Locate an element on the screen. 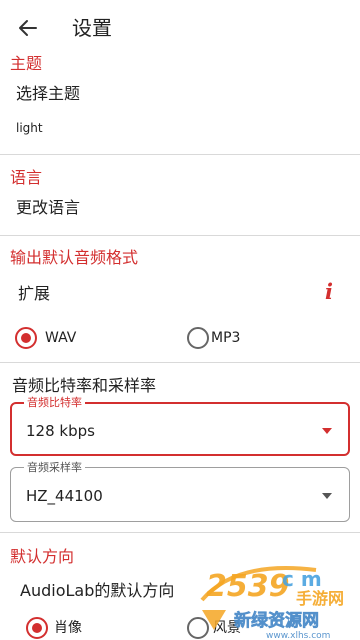 The height and width of the screenshot is (640, 360). watermark-logo-text: 2539 is located at coordinates (248, 586).